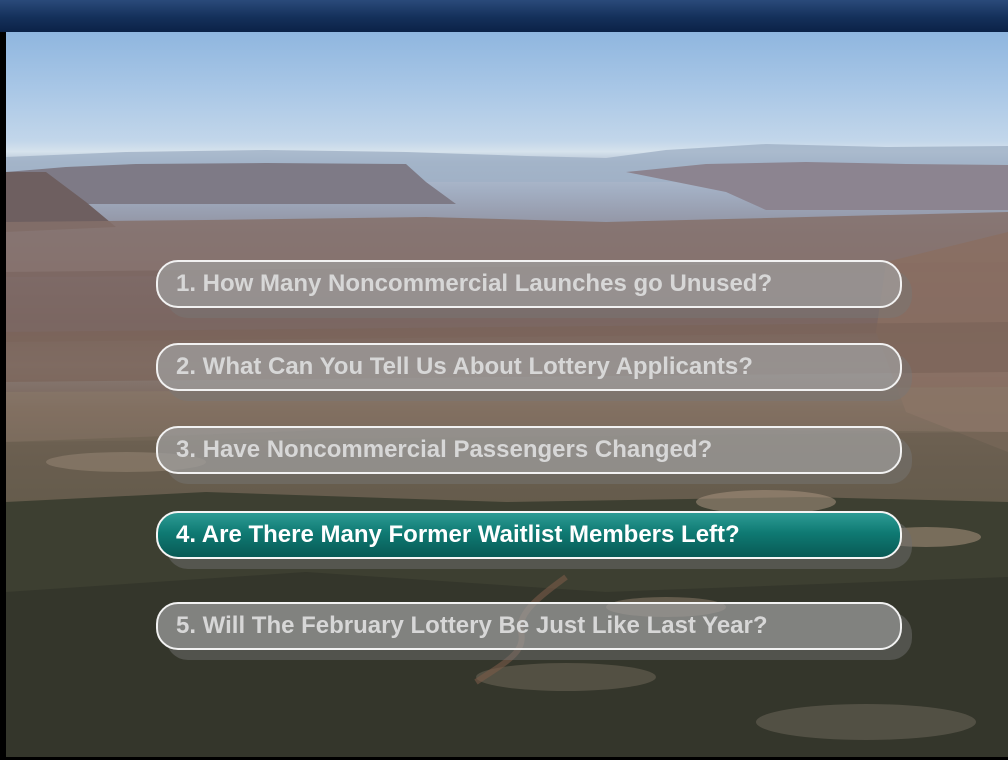  What do you see at coordinates (504, 16) in the screenshot?
I see `title-bar` at bounding box center [504, 16].